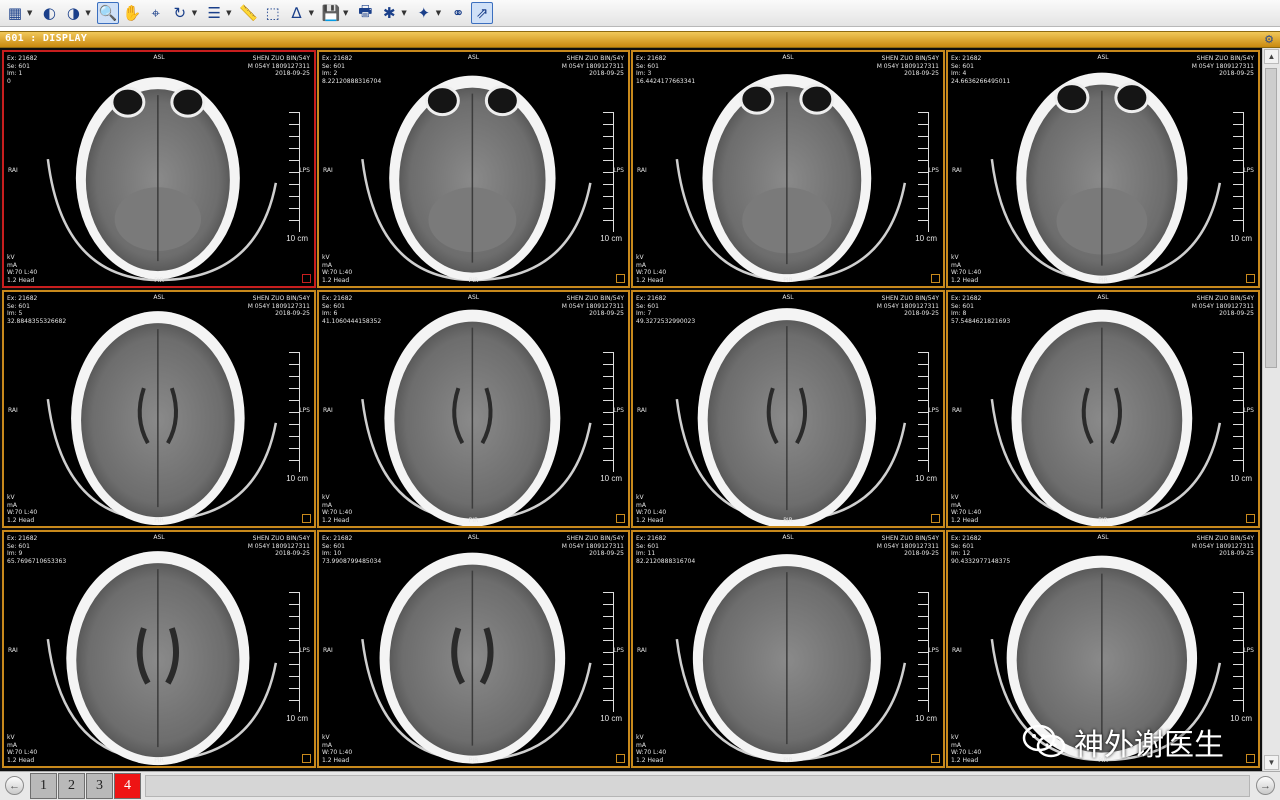  What do you see at coordinates (1271, 56) in the screenshot?
I see `scroll-up-arrow-icon: ▲` at bounding box center [1271, 56].